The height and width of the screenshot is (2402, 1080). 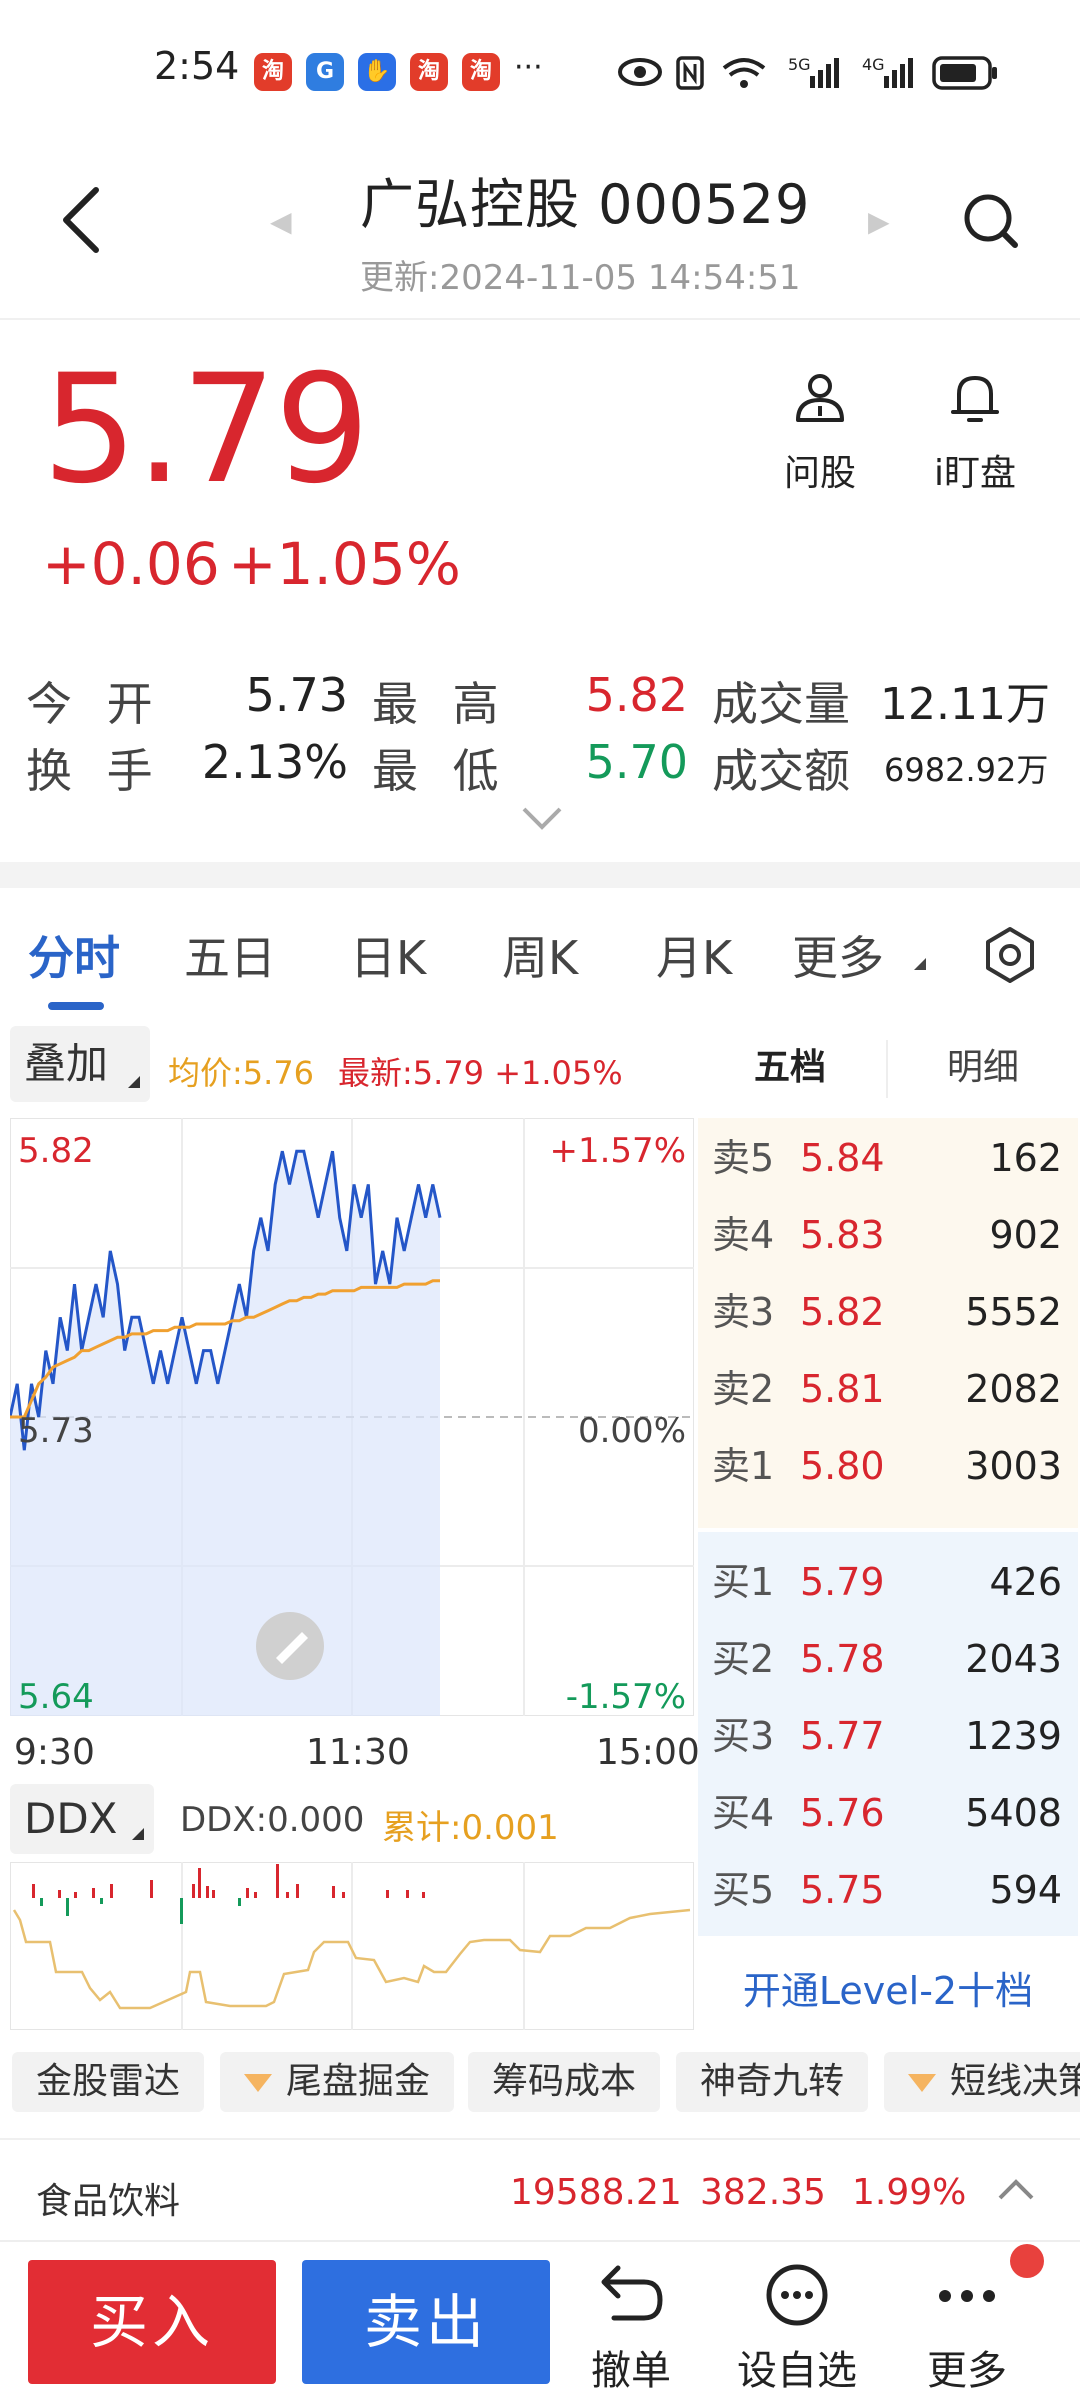 I want to click on buy-button: 买入, so click(x=152, y=2322).